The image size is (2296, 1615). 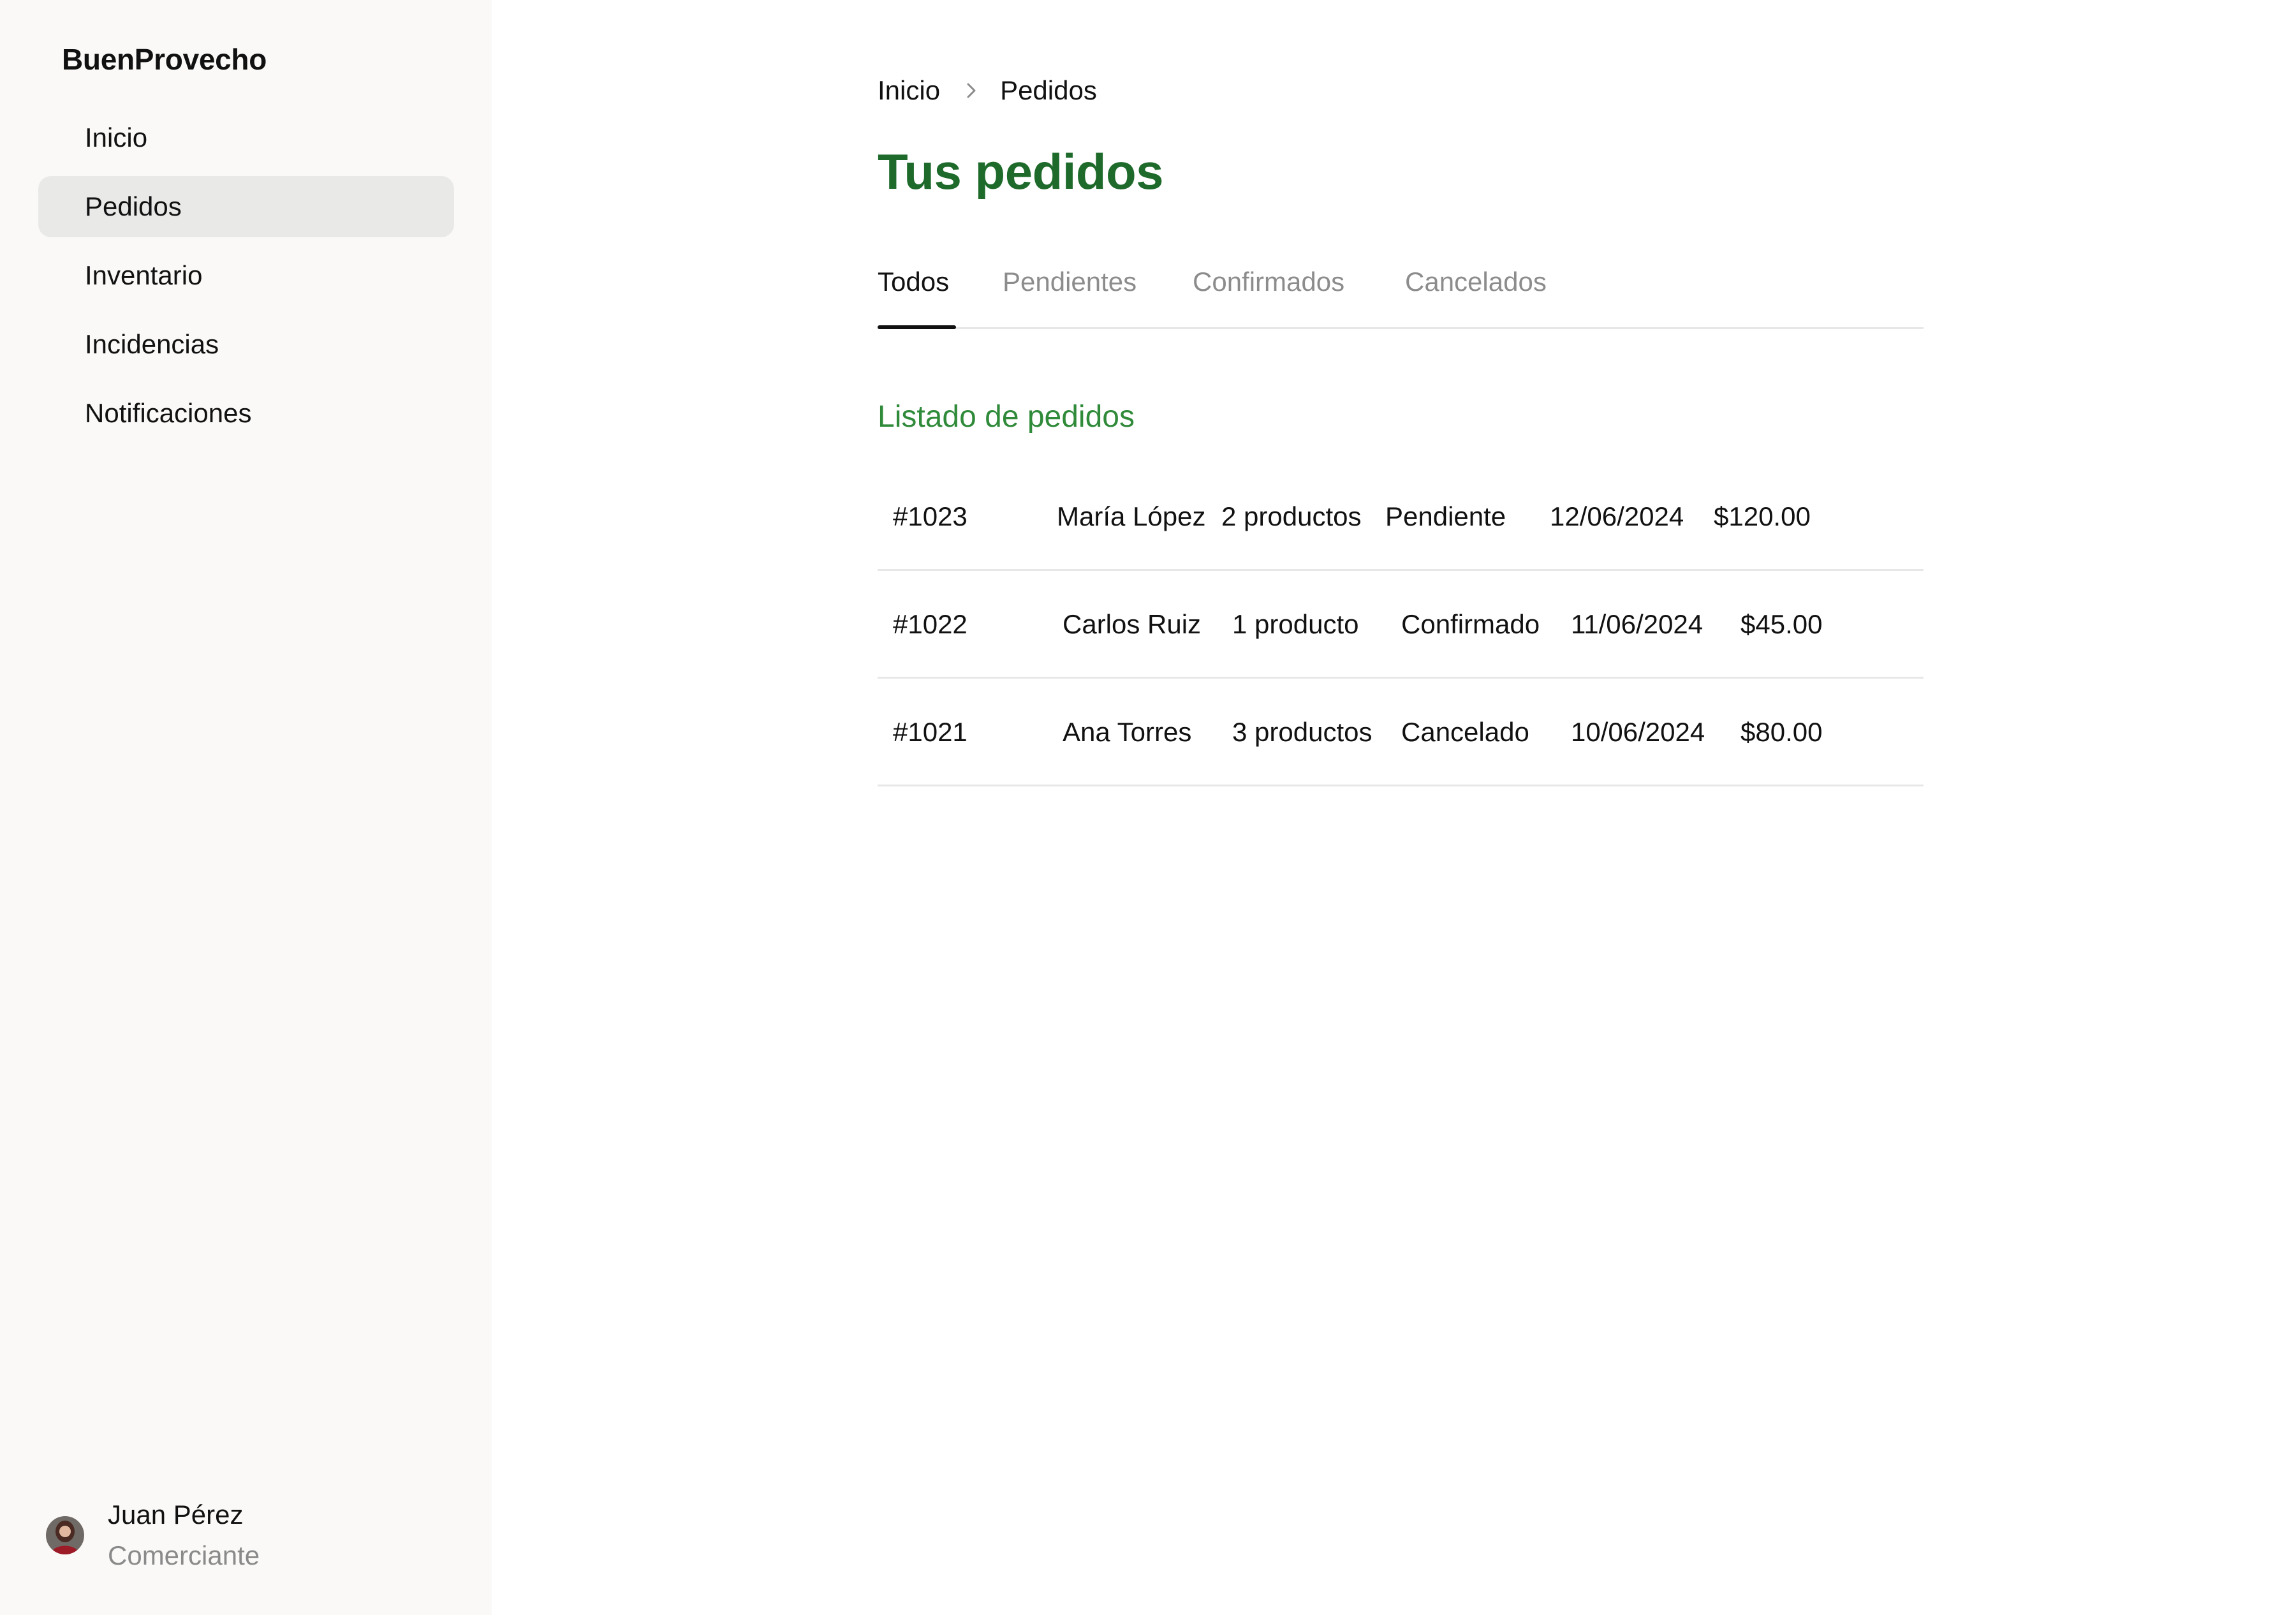 What do you see at coordinates (971, 91) in the screenshot?
I see `chevron-right-icon` at bounding box center [971, 91].